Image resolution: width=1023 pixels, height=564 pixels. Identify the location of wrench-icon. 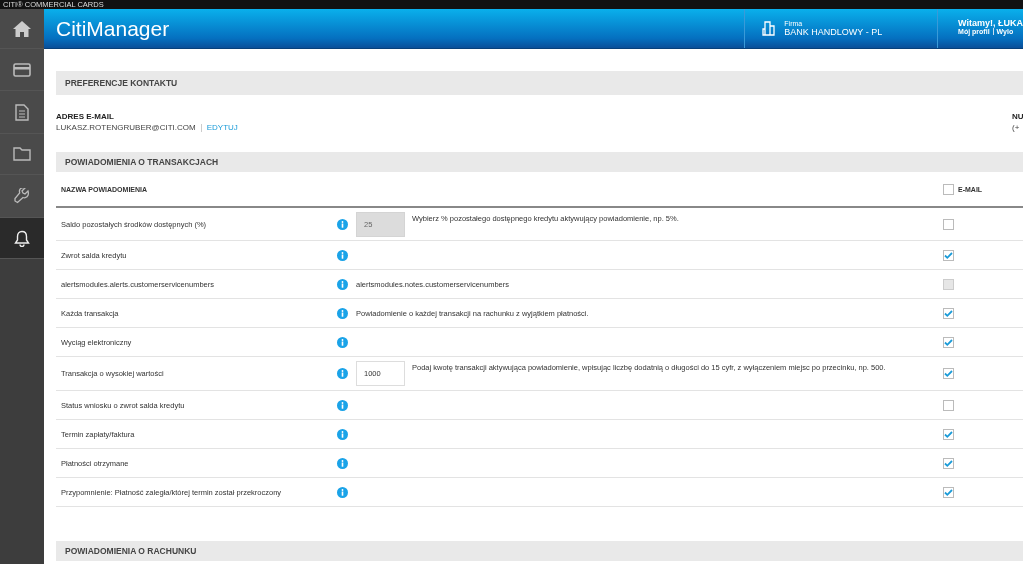
(22, 196).